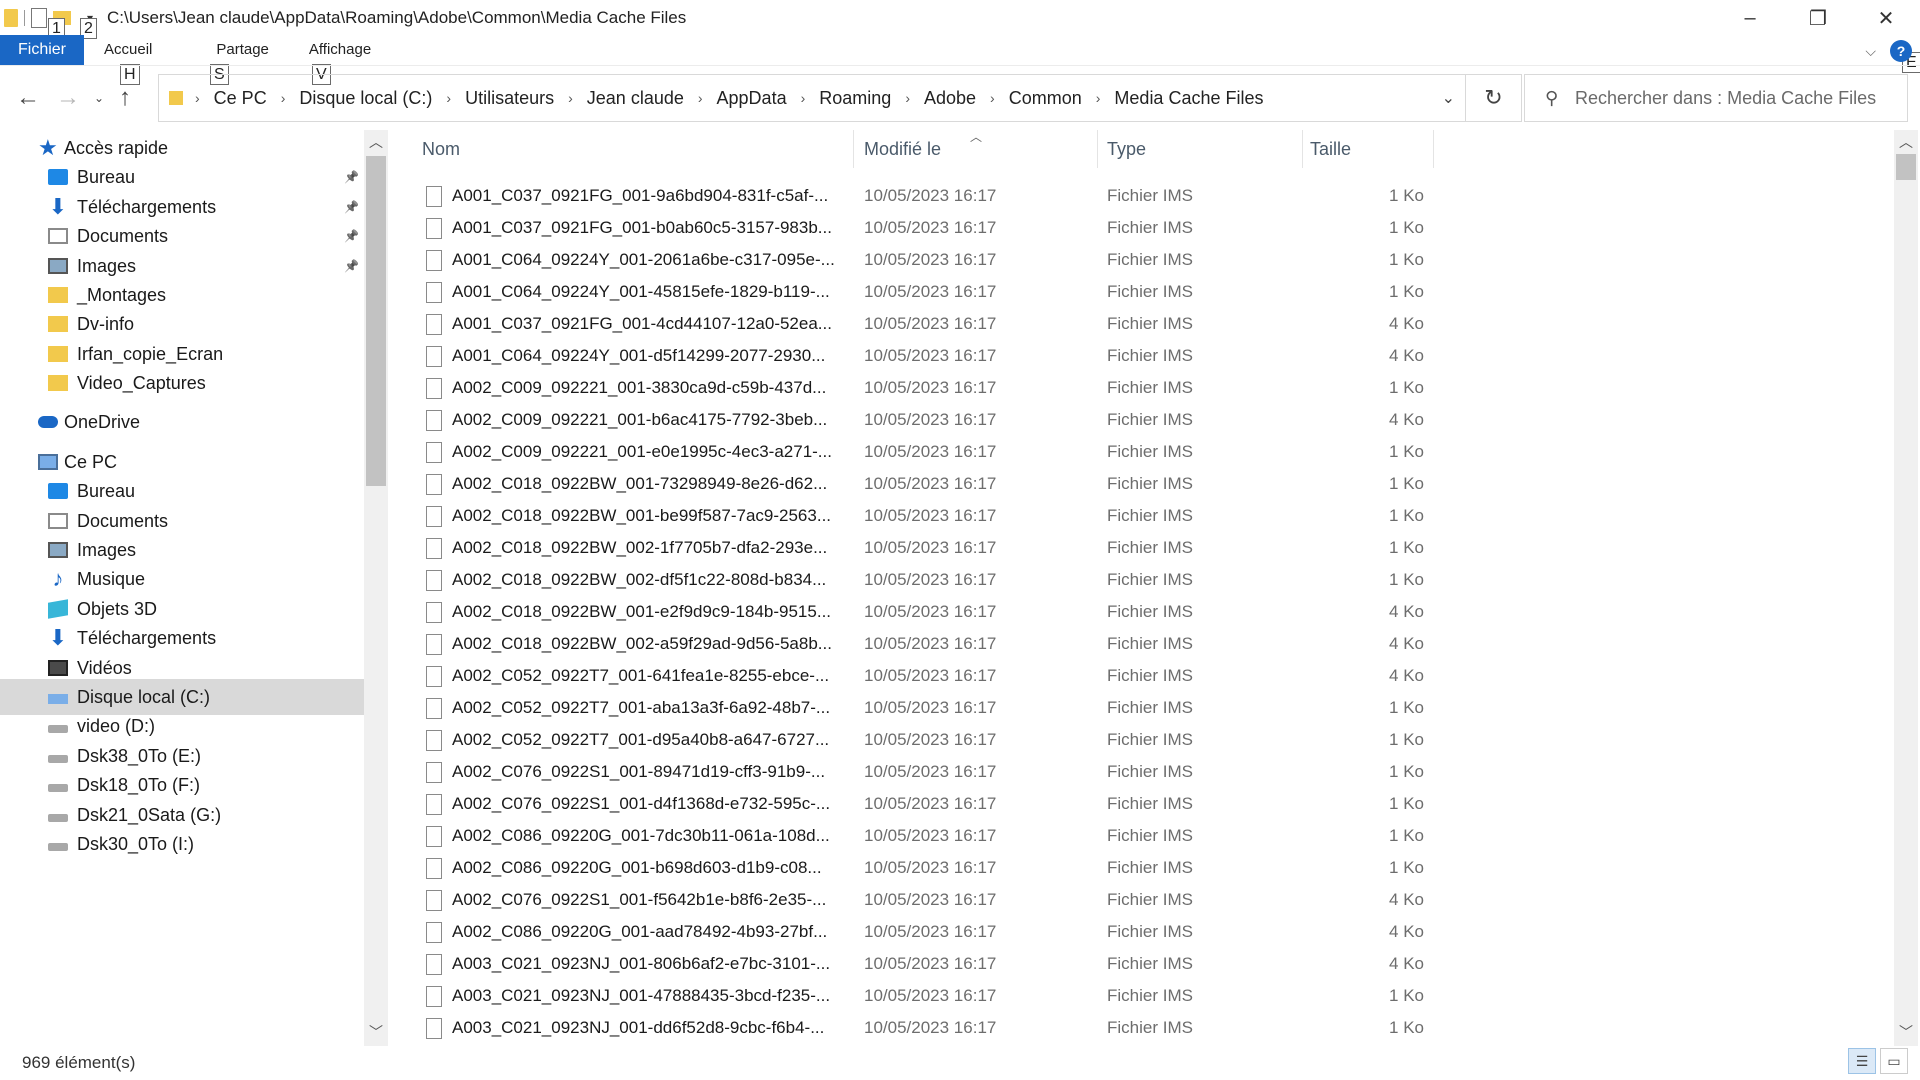 This screenshot has width=1920, height=1080. What do you see at coordinates (1870, 51) in the screenshot?
I see `expand-ribbon-icon: ⌵` at bounding box center [1870, 51].